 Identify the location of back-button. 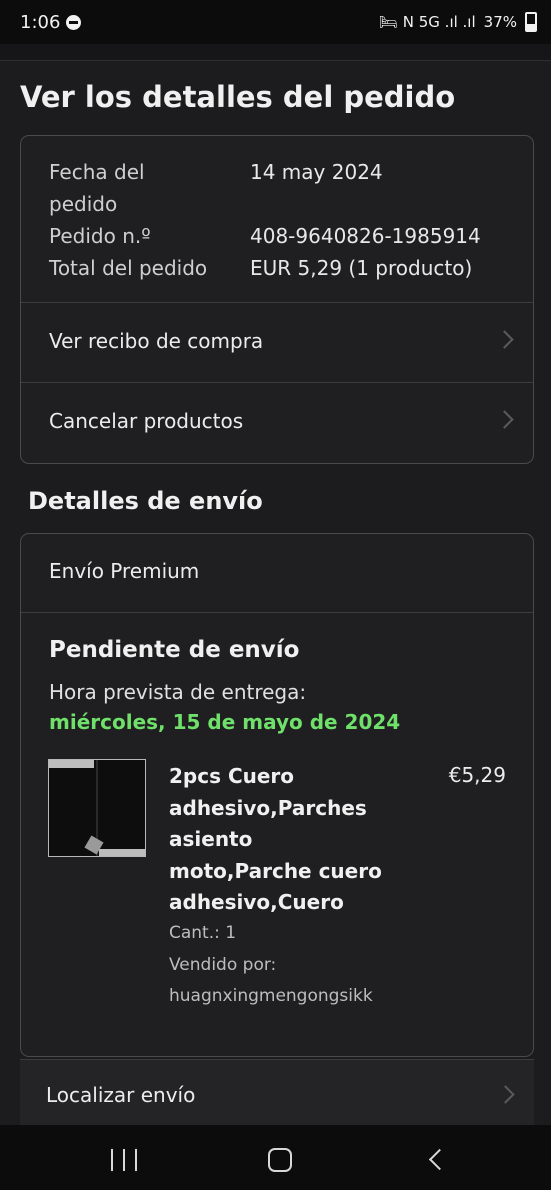
(439, 1159).